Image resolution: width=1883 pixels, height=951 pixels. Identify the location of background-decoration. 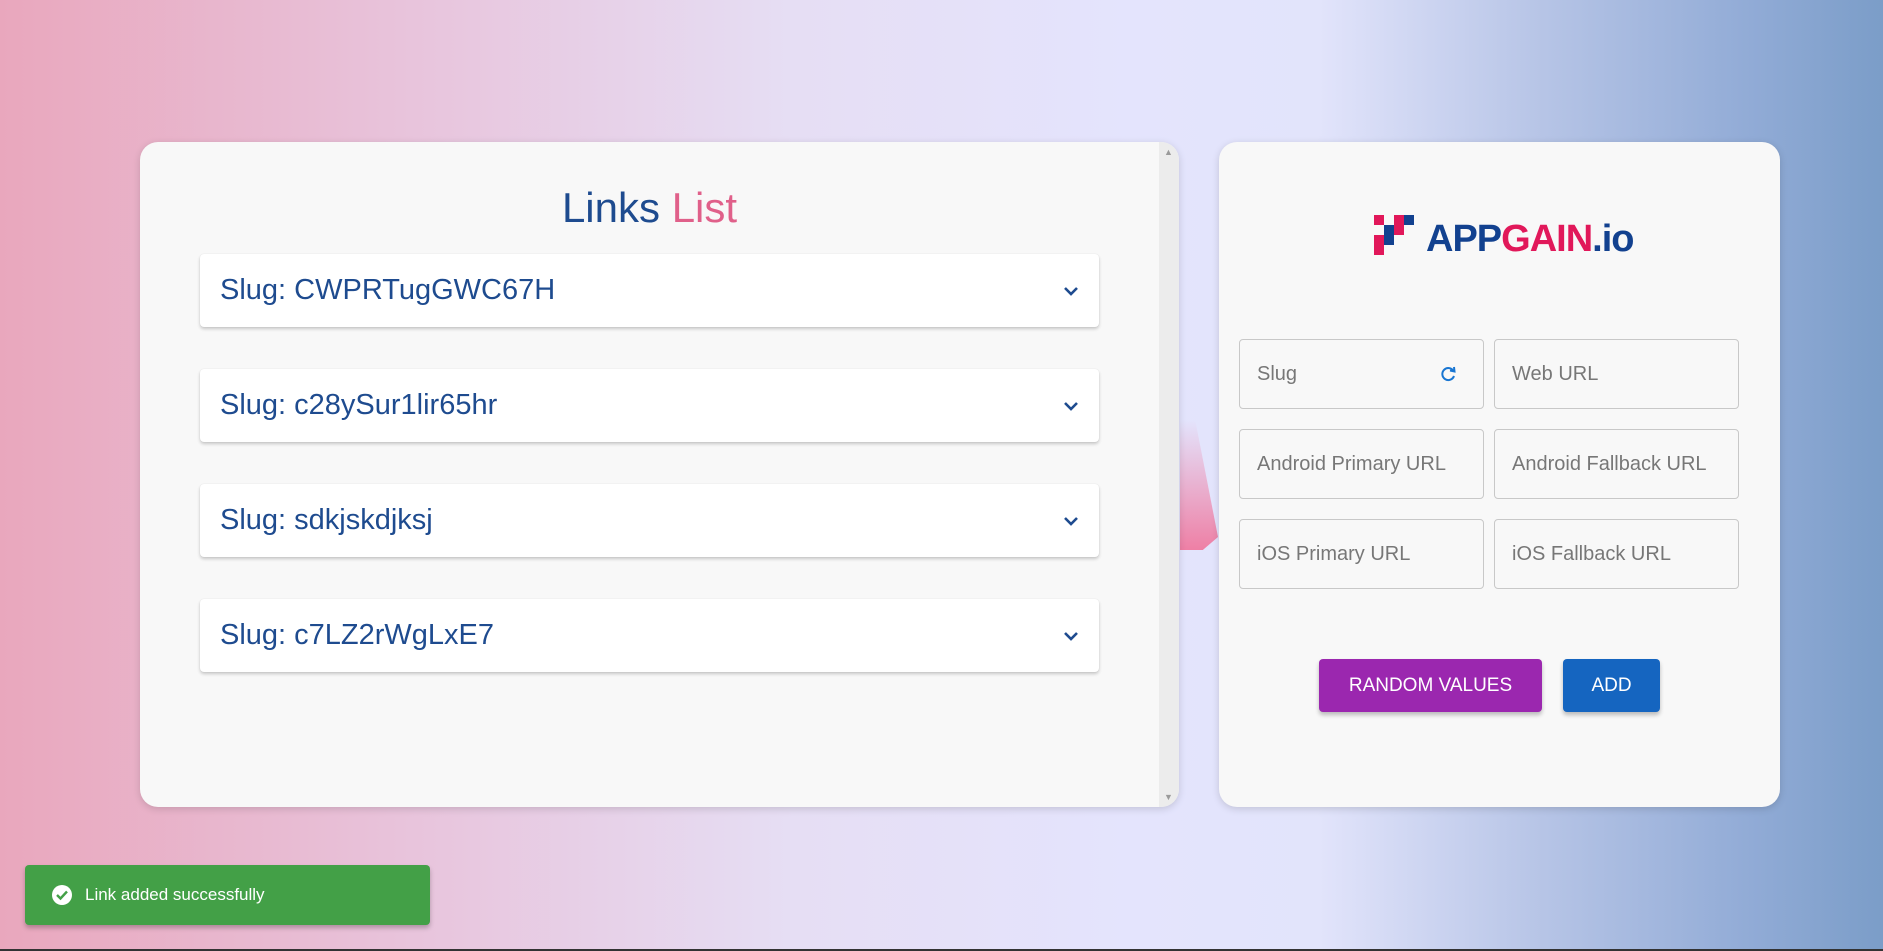
(1199, 485).